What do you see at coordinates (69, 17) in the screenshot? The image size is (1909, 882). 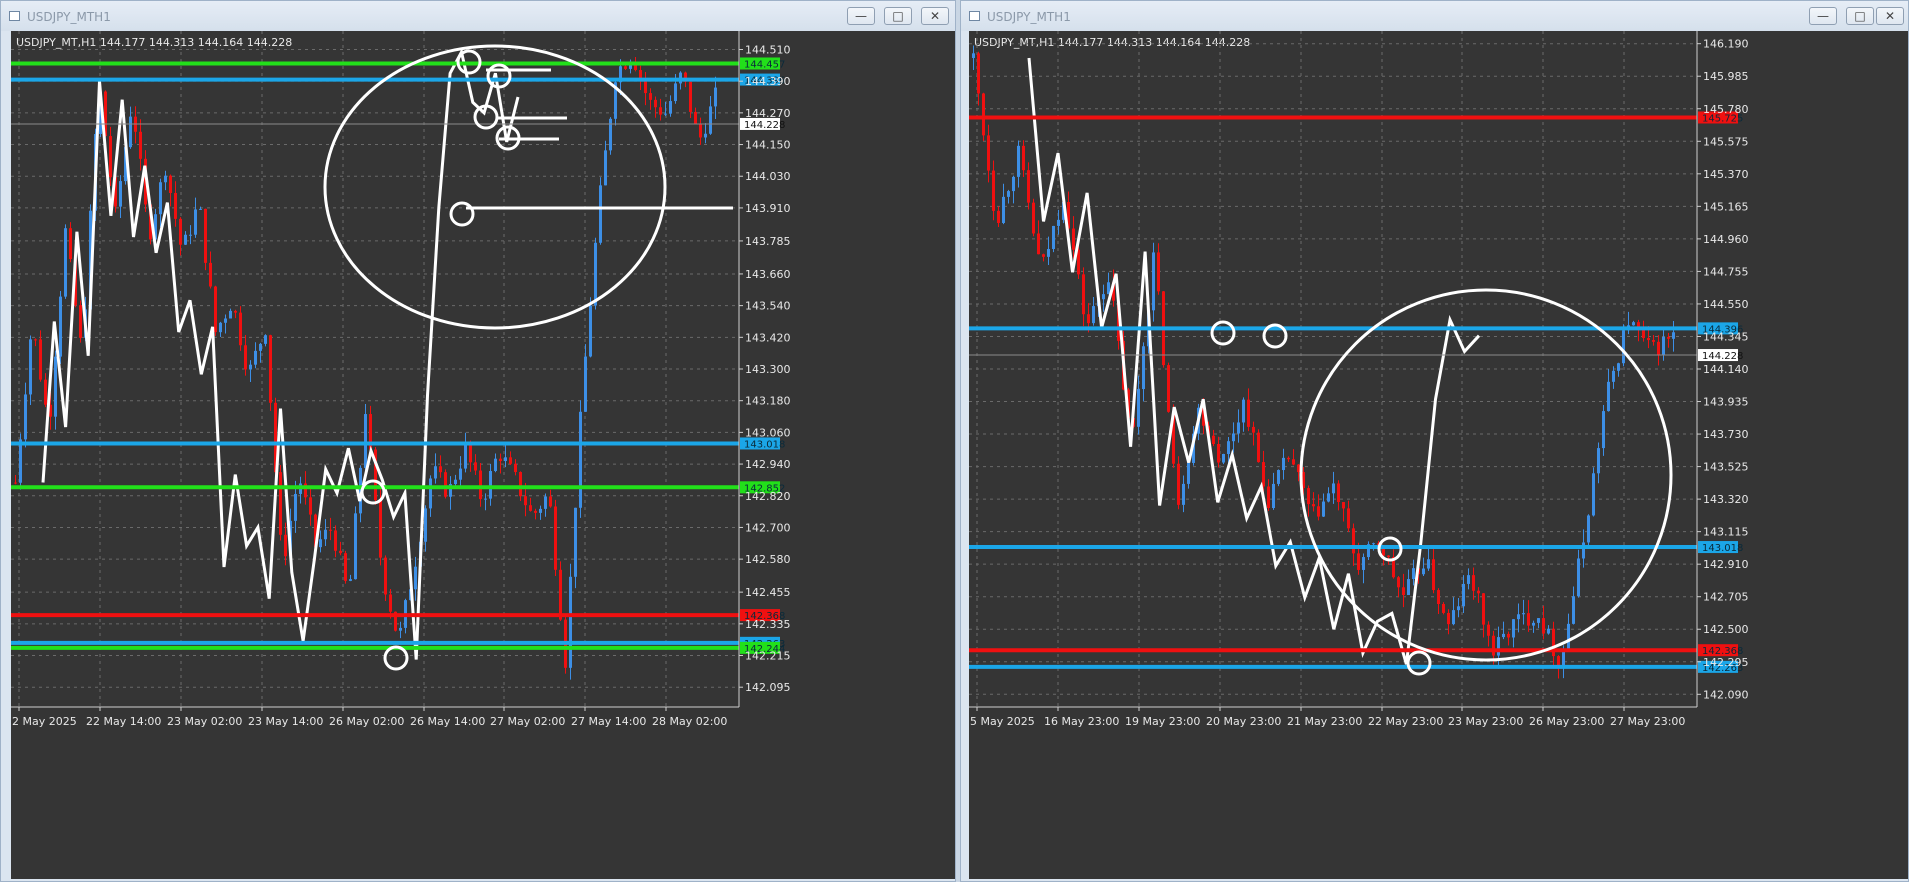 I see `window-title: USDJPY_MTH1` at bounding box center [69, 17].